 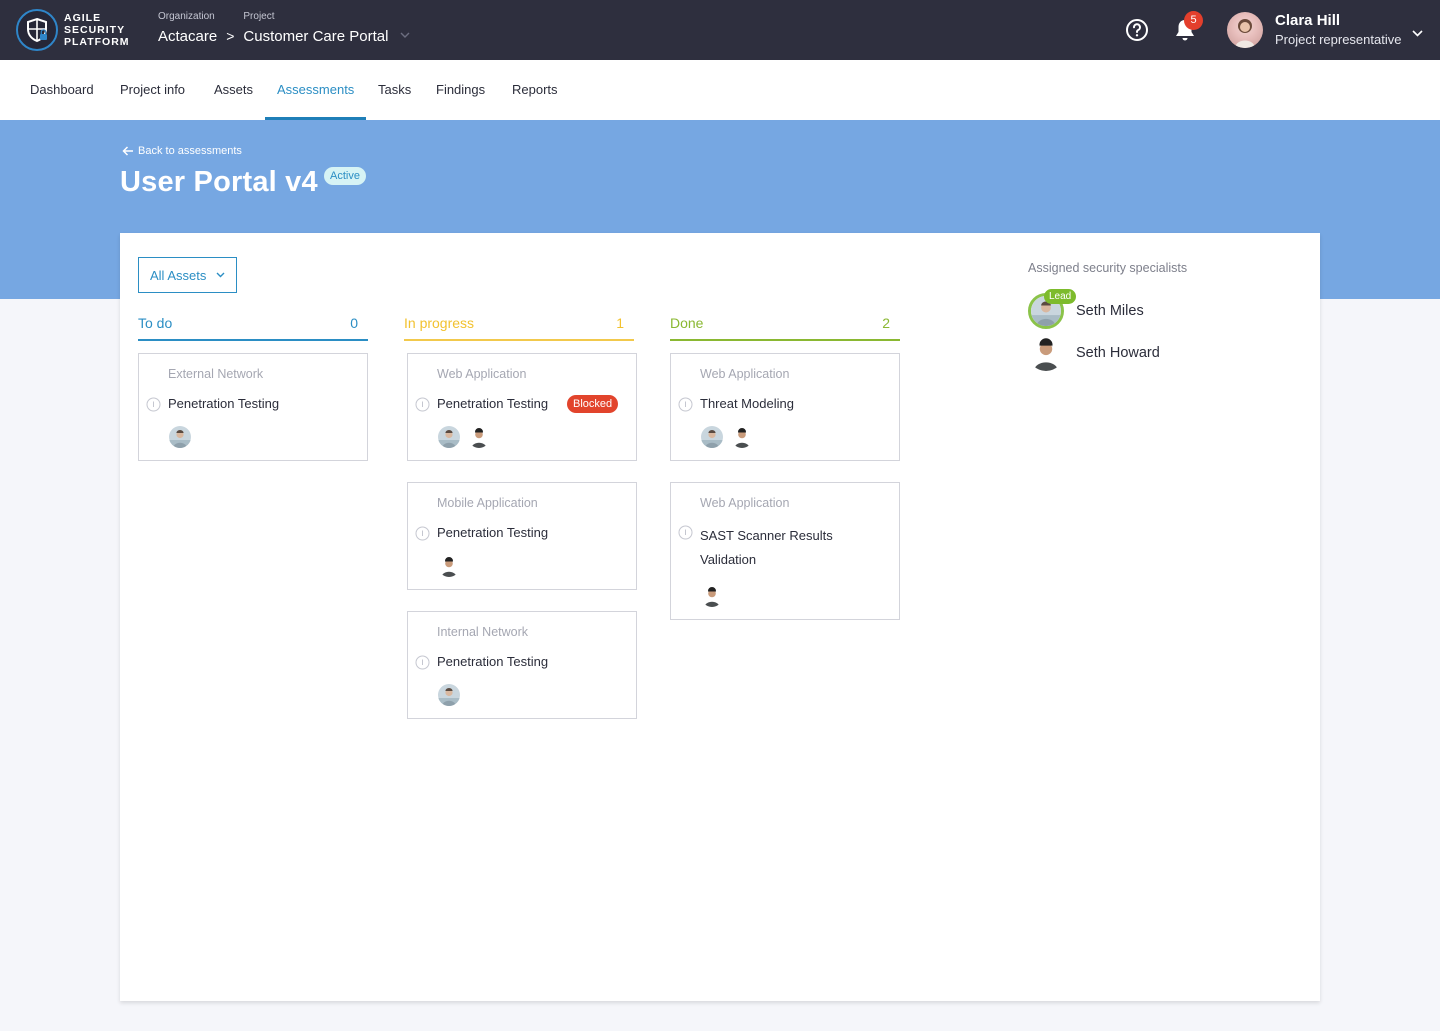 I want to click on assessment-card: Web Application Threat Modeling, so click(x=785, y=407).